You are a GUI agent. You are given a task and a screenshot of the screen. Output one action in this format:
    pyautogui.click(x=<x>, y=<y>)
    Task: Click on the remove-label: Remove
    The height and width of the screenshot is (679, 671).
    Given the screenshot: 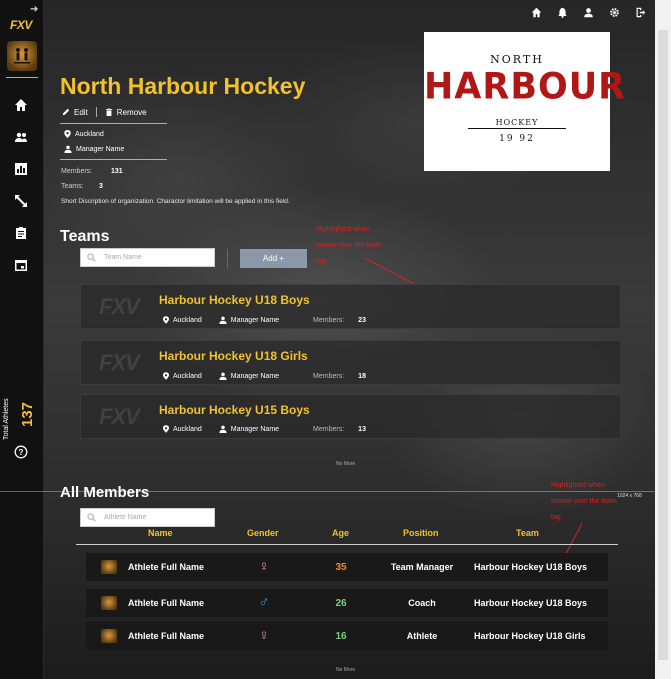 What is the action you would take?
    pyautogui.click(x=131, y=112)
    